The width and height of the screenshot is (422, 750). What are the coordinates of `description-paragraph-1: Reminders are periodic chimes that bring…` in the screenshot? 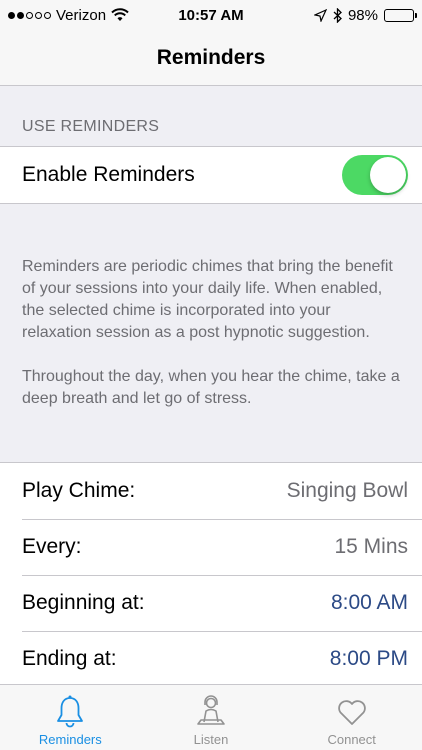 It's located at (207, 299).